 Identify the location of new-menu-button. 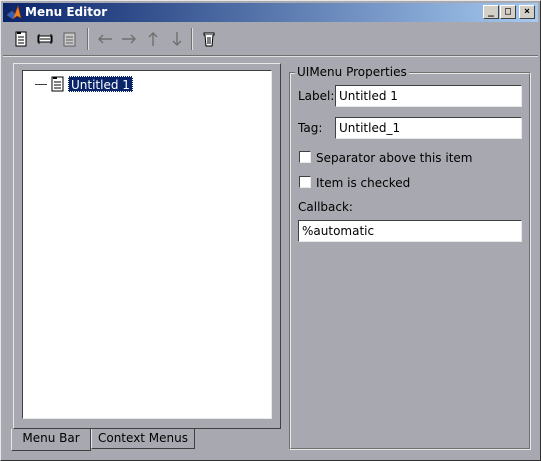
(21, 39).